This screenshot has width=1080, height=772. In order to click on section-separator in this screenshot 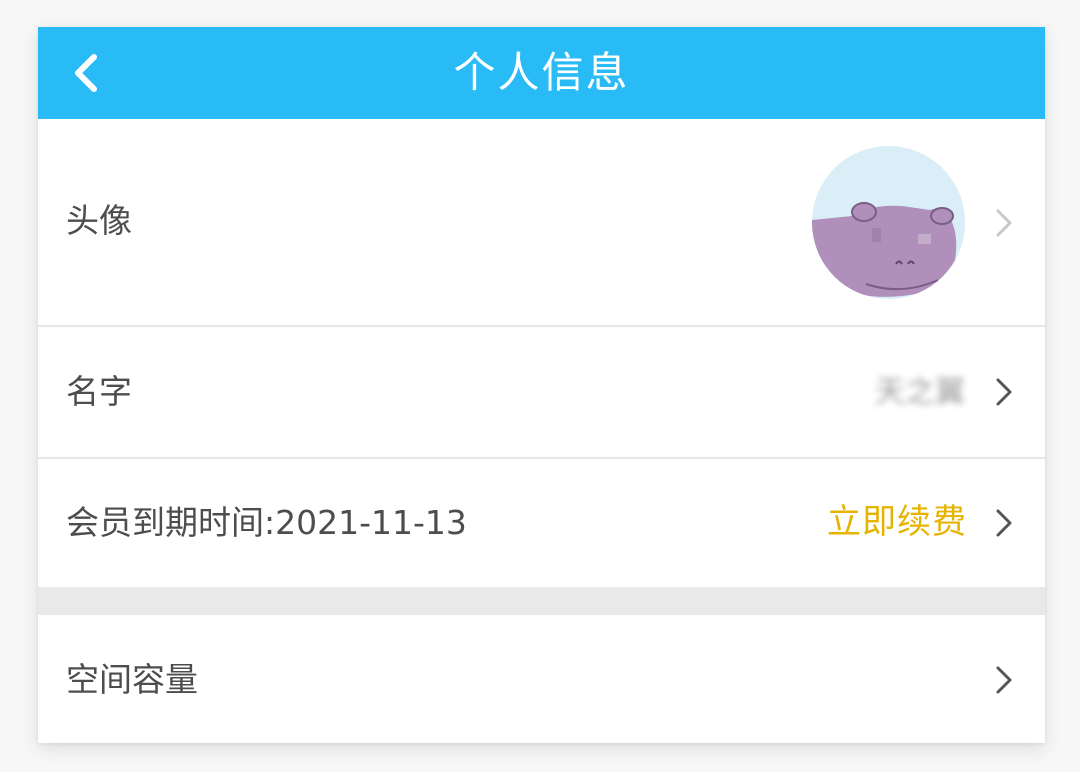, I will do `click(541, 601)`.